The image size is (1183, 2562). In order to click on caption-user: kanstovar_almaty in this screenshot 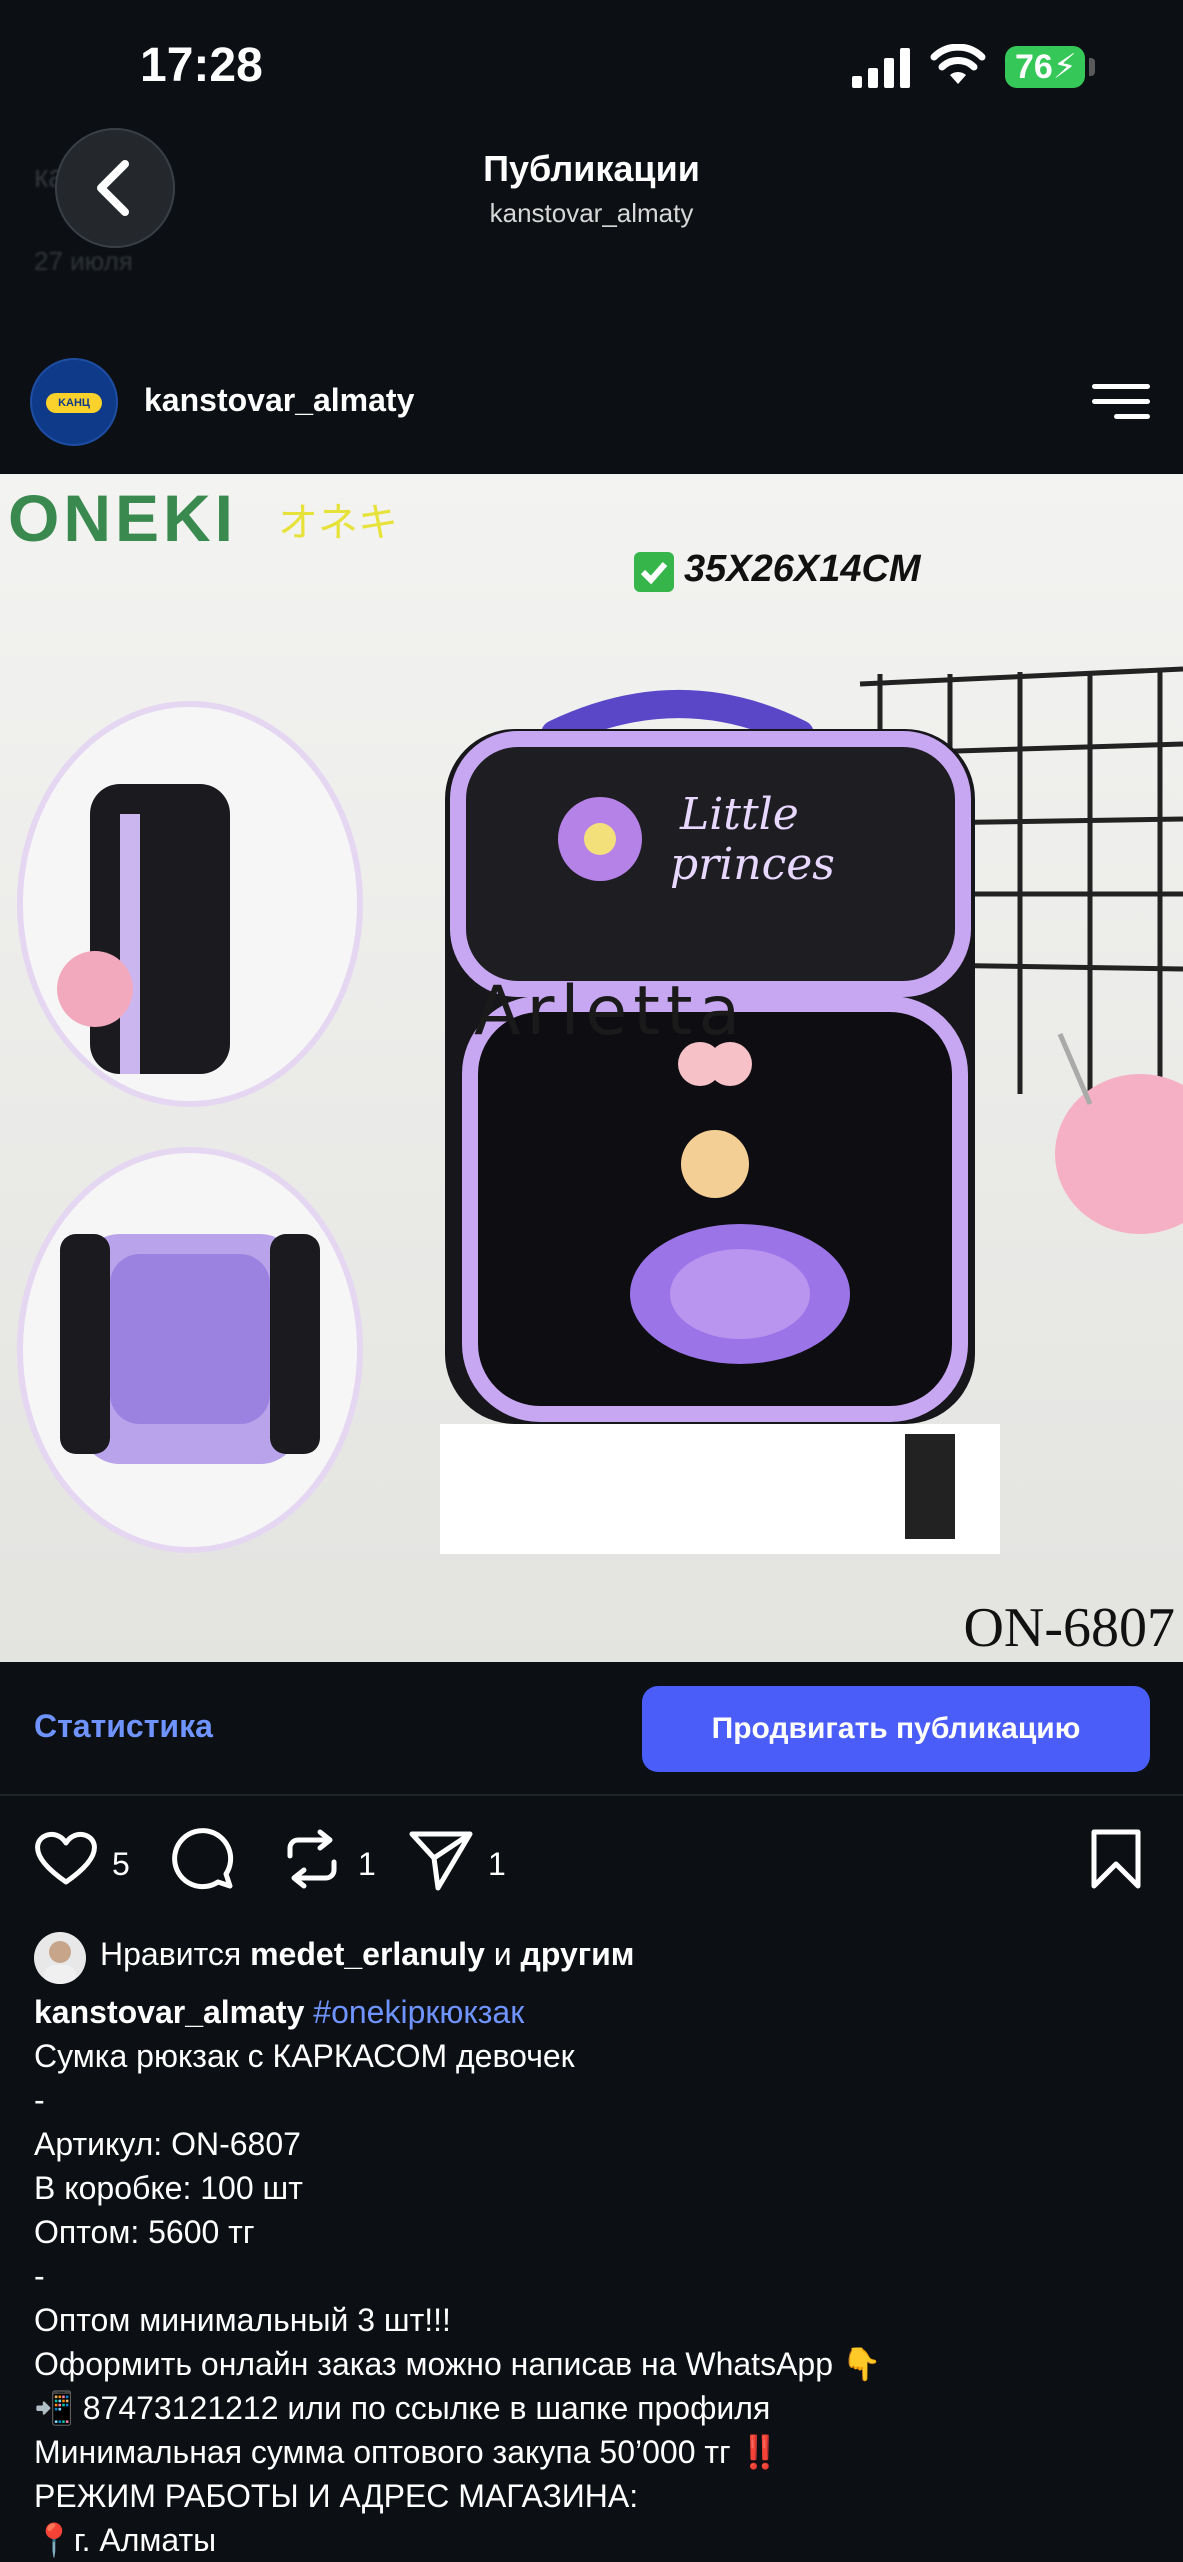, I will do `click(169, 2012)`.